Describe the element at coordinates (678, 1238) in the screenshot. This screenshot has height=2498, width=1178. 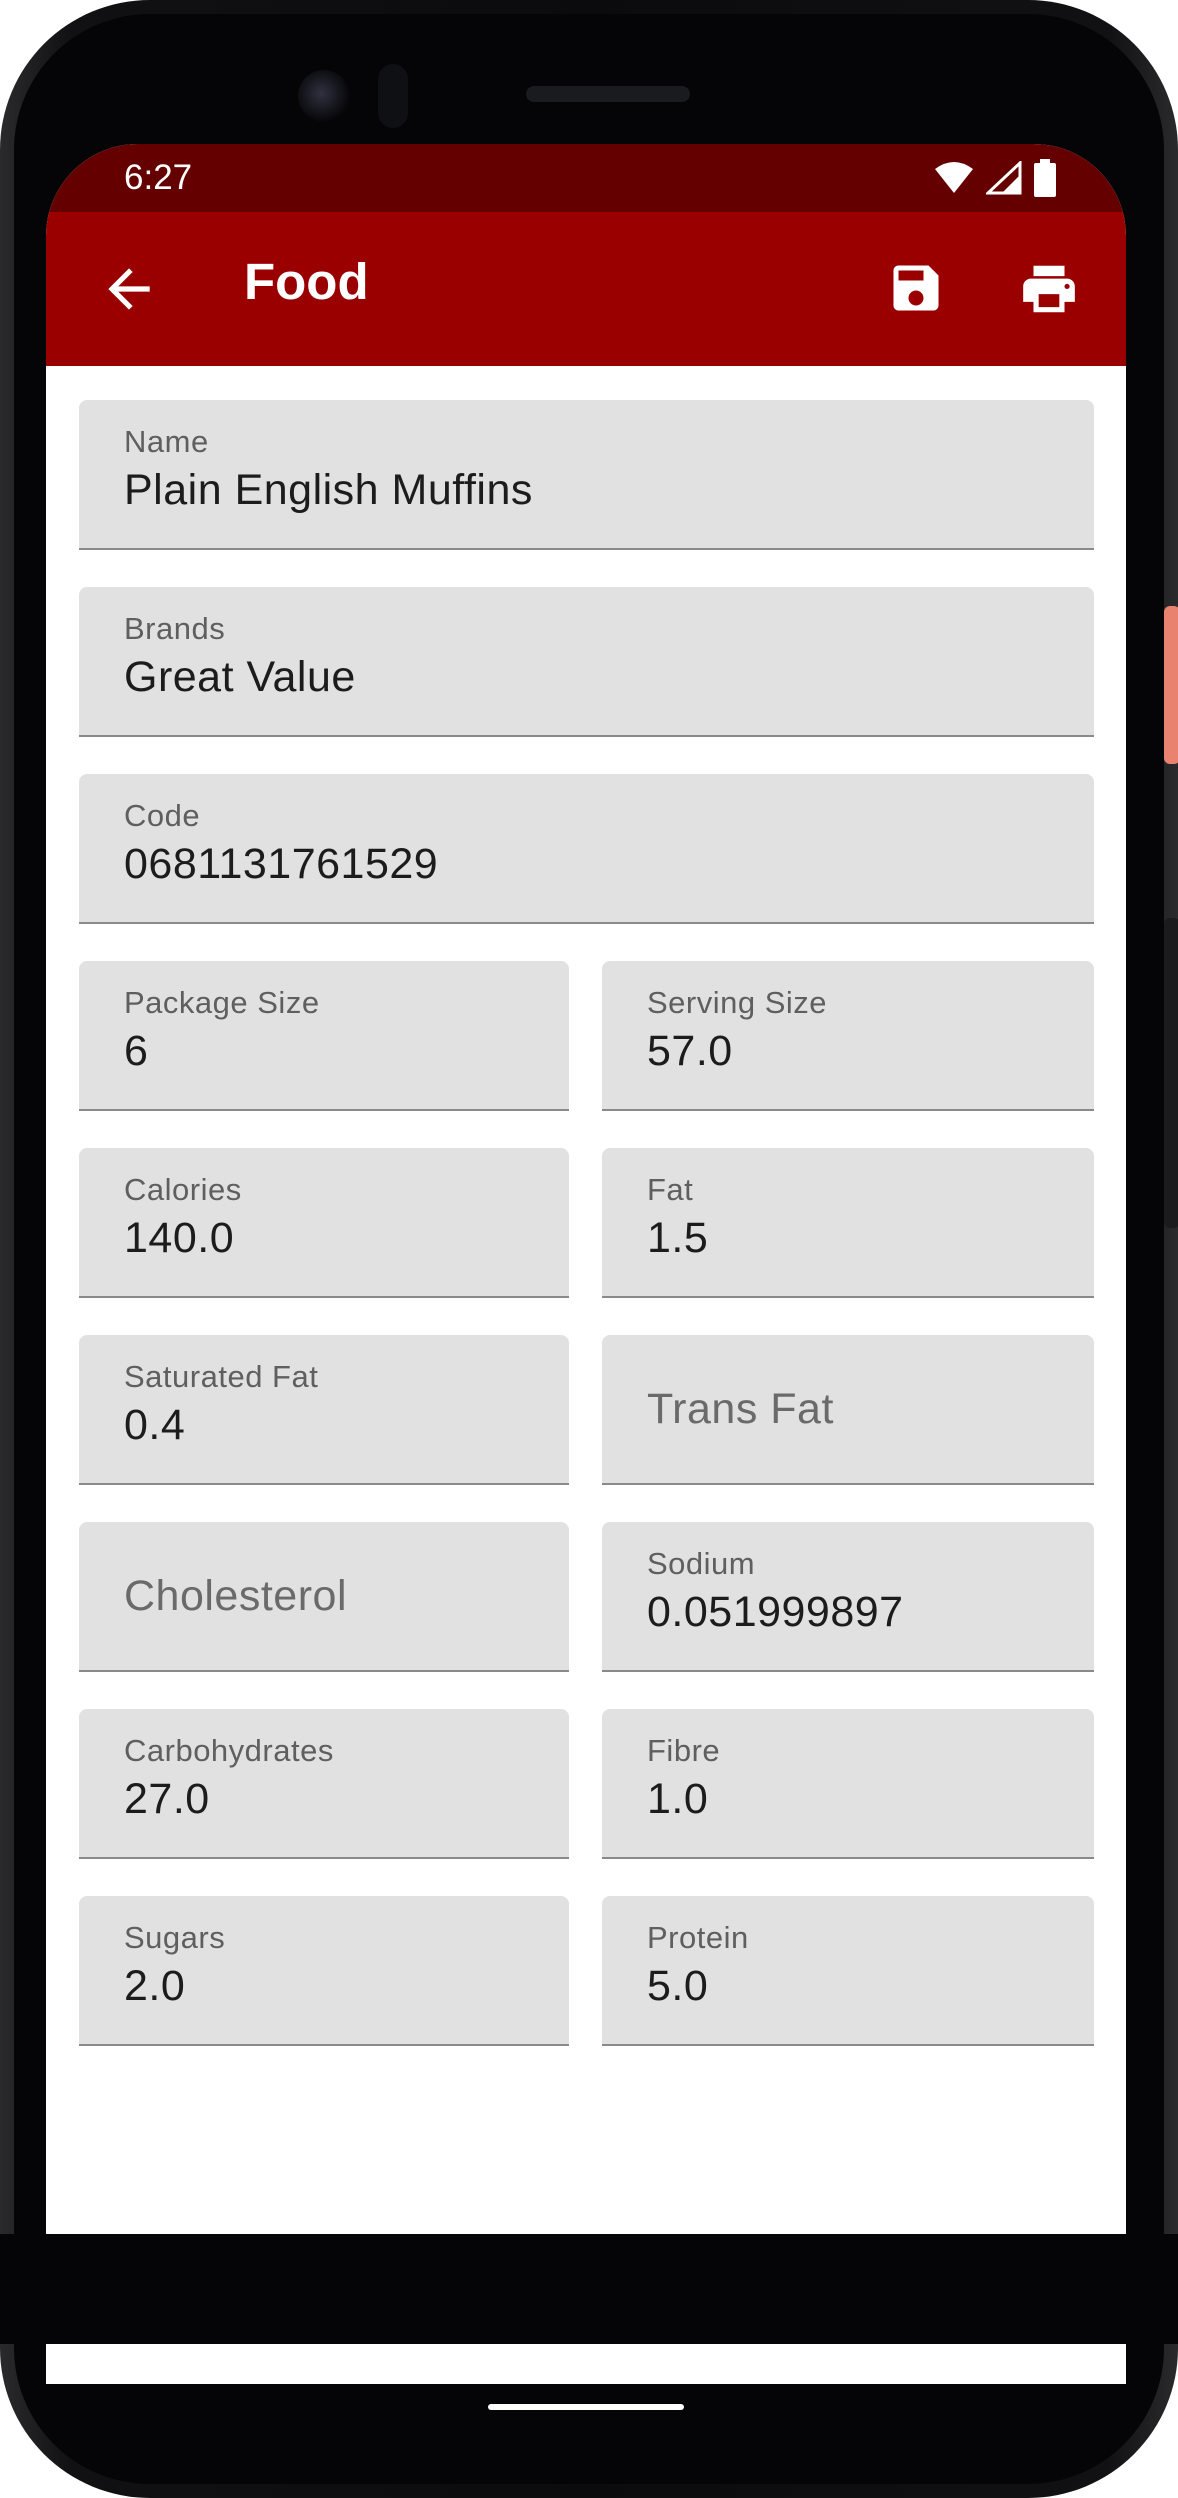
I see `fat-value: 1.5` at that location.